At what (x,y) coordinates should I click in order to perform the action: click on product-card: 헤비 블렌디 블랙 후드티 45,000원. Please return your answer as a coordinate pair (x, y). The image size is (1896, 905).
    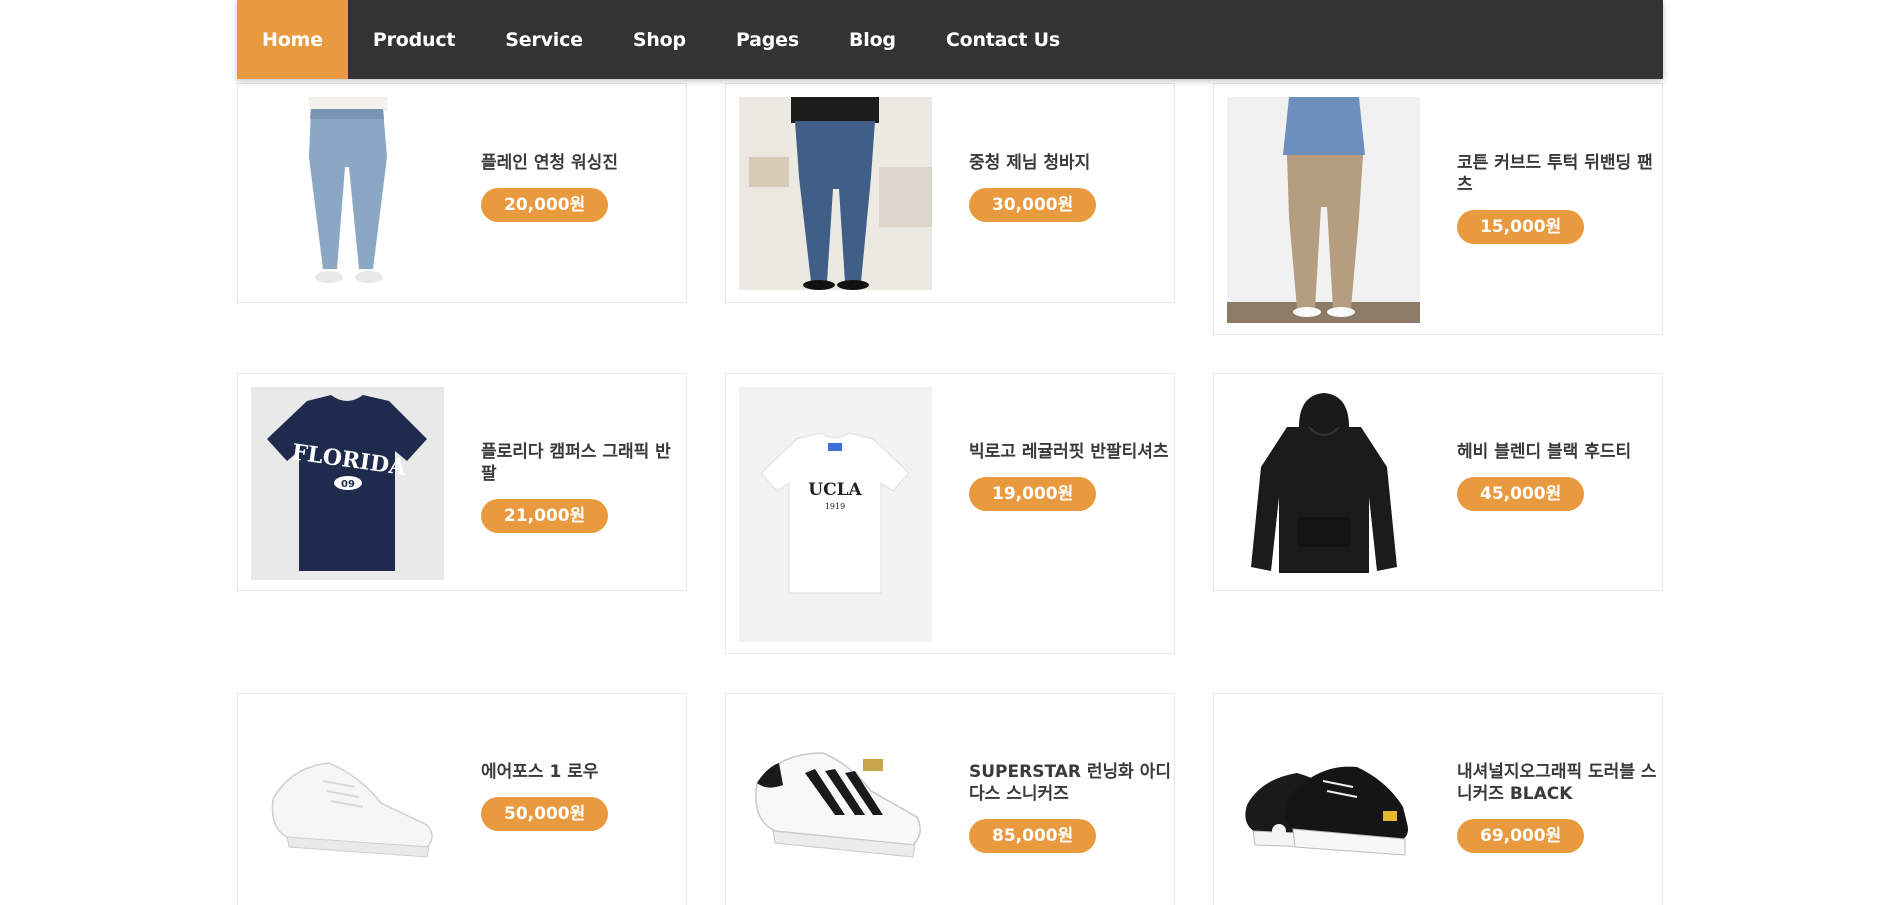
    Looking at the image, I should click on (1438, 482).